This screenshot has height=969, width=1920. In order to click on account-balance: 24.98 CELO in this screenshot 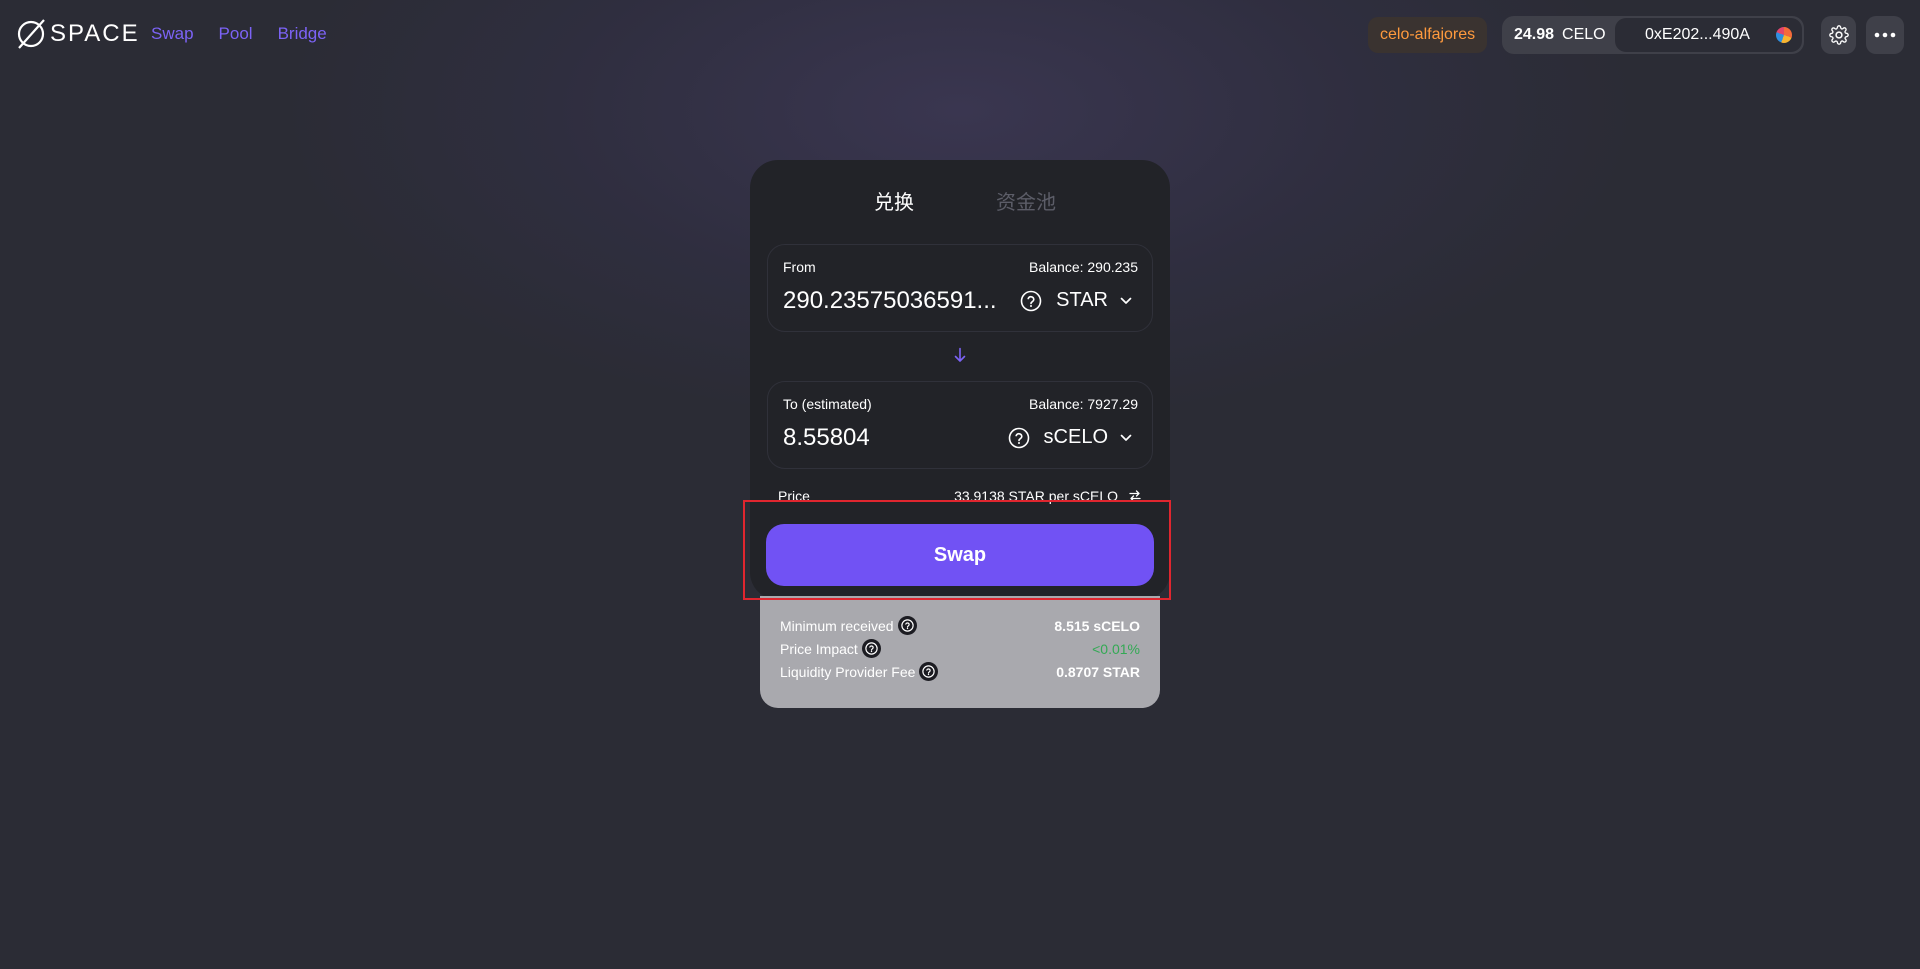, I will do `click(1558, 35)`.